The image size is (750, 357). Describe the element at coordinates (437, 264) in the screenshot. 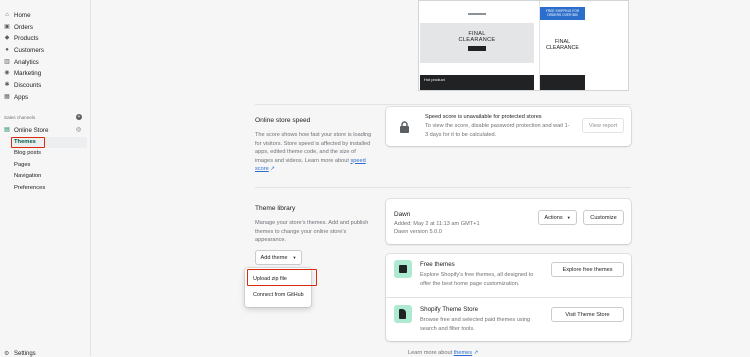

I see `free-themes-title: Free themes` at that location.